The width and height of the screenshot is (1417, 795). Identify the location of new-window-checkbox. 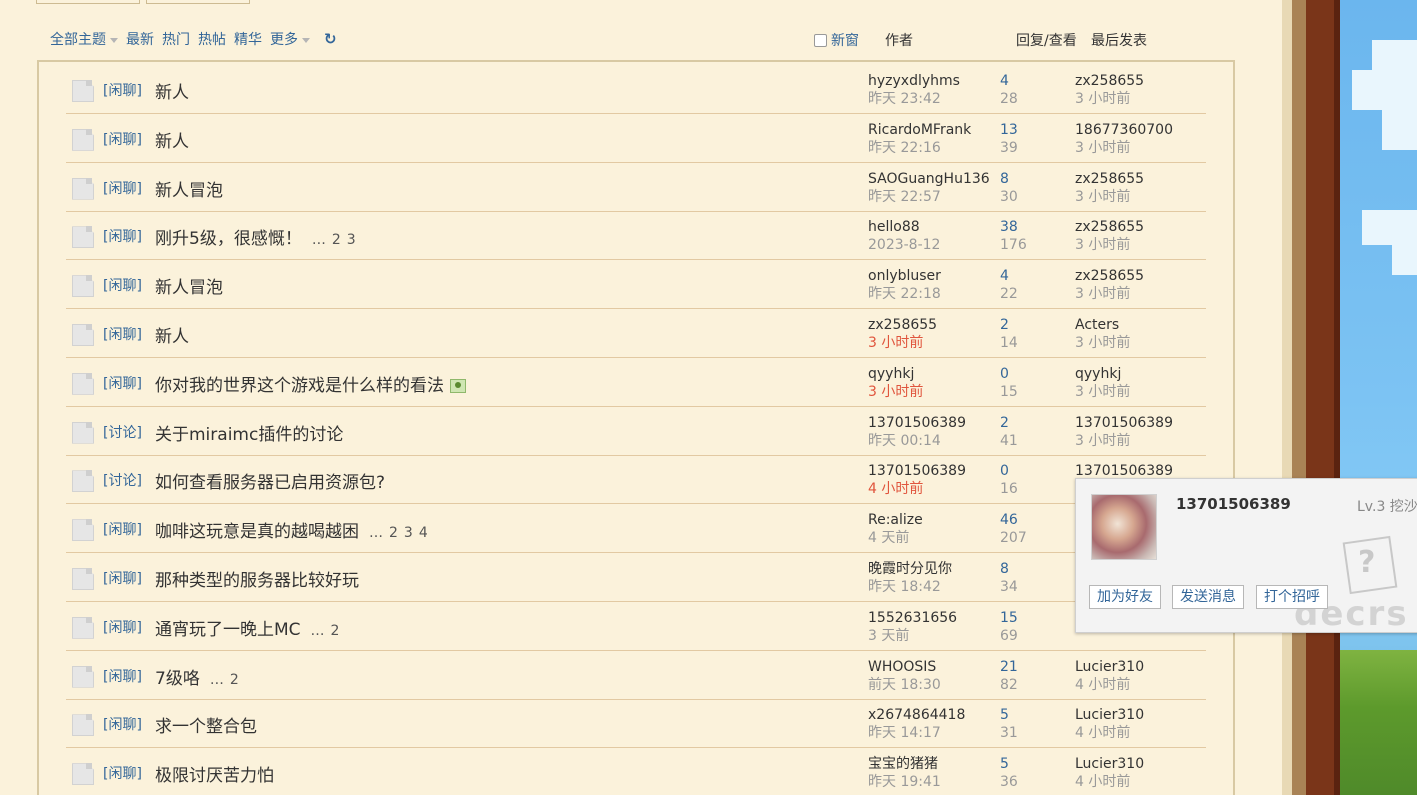
(820, 40).